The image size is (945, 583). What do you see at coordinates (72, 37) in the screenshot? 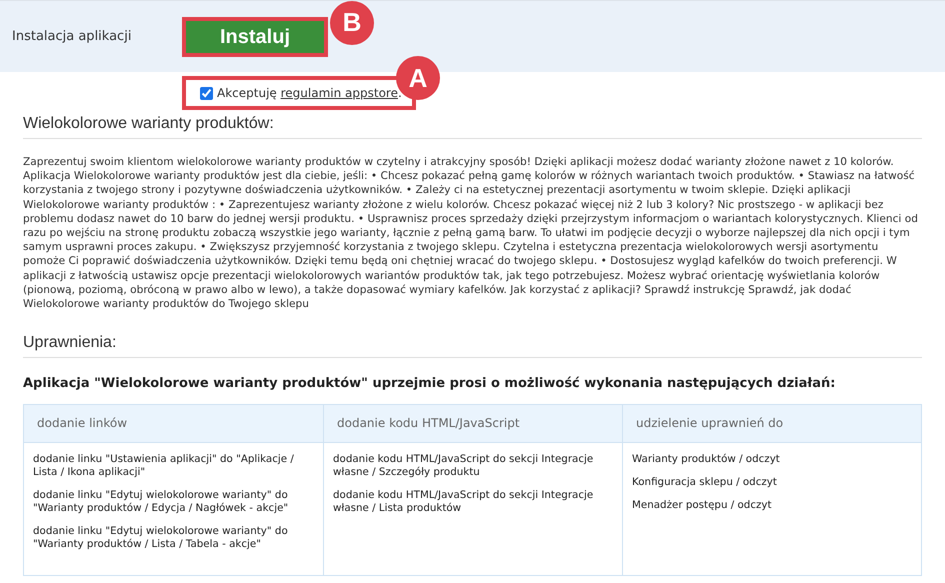
I see `install-label: Instalacja aplikacji` at bounding box center [72, 37].